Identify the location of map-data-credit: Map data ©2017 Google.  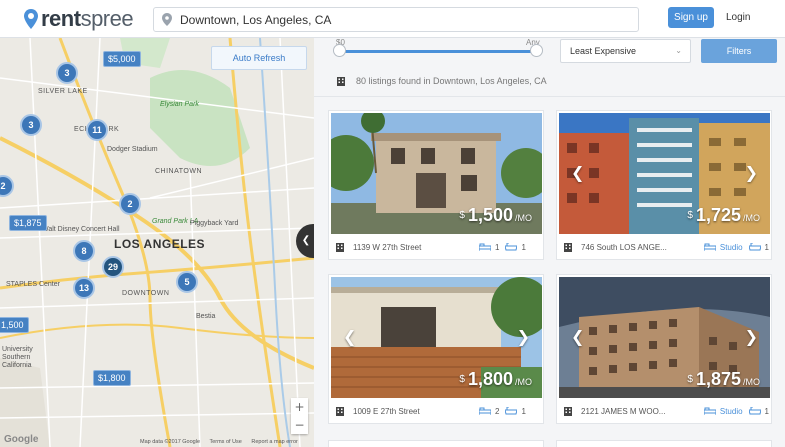
(170, 442).